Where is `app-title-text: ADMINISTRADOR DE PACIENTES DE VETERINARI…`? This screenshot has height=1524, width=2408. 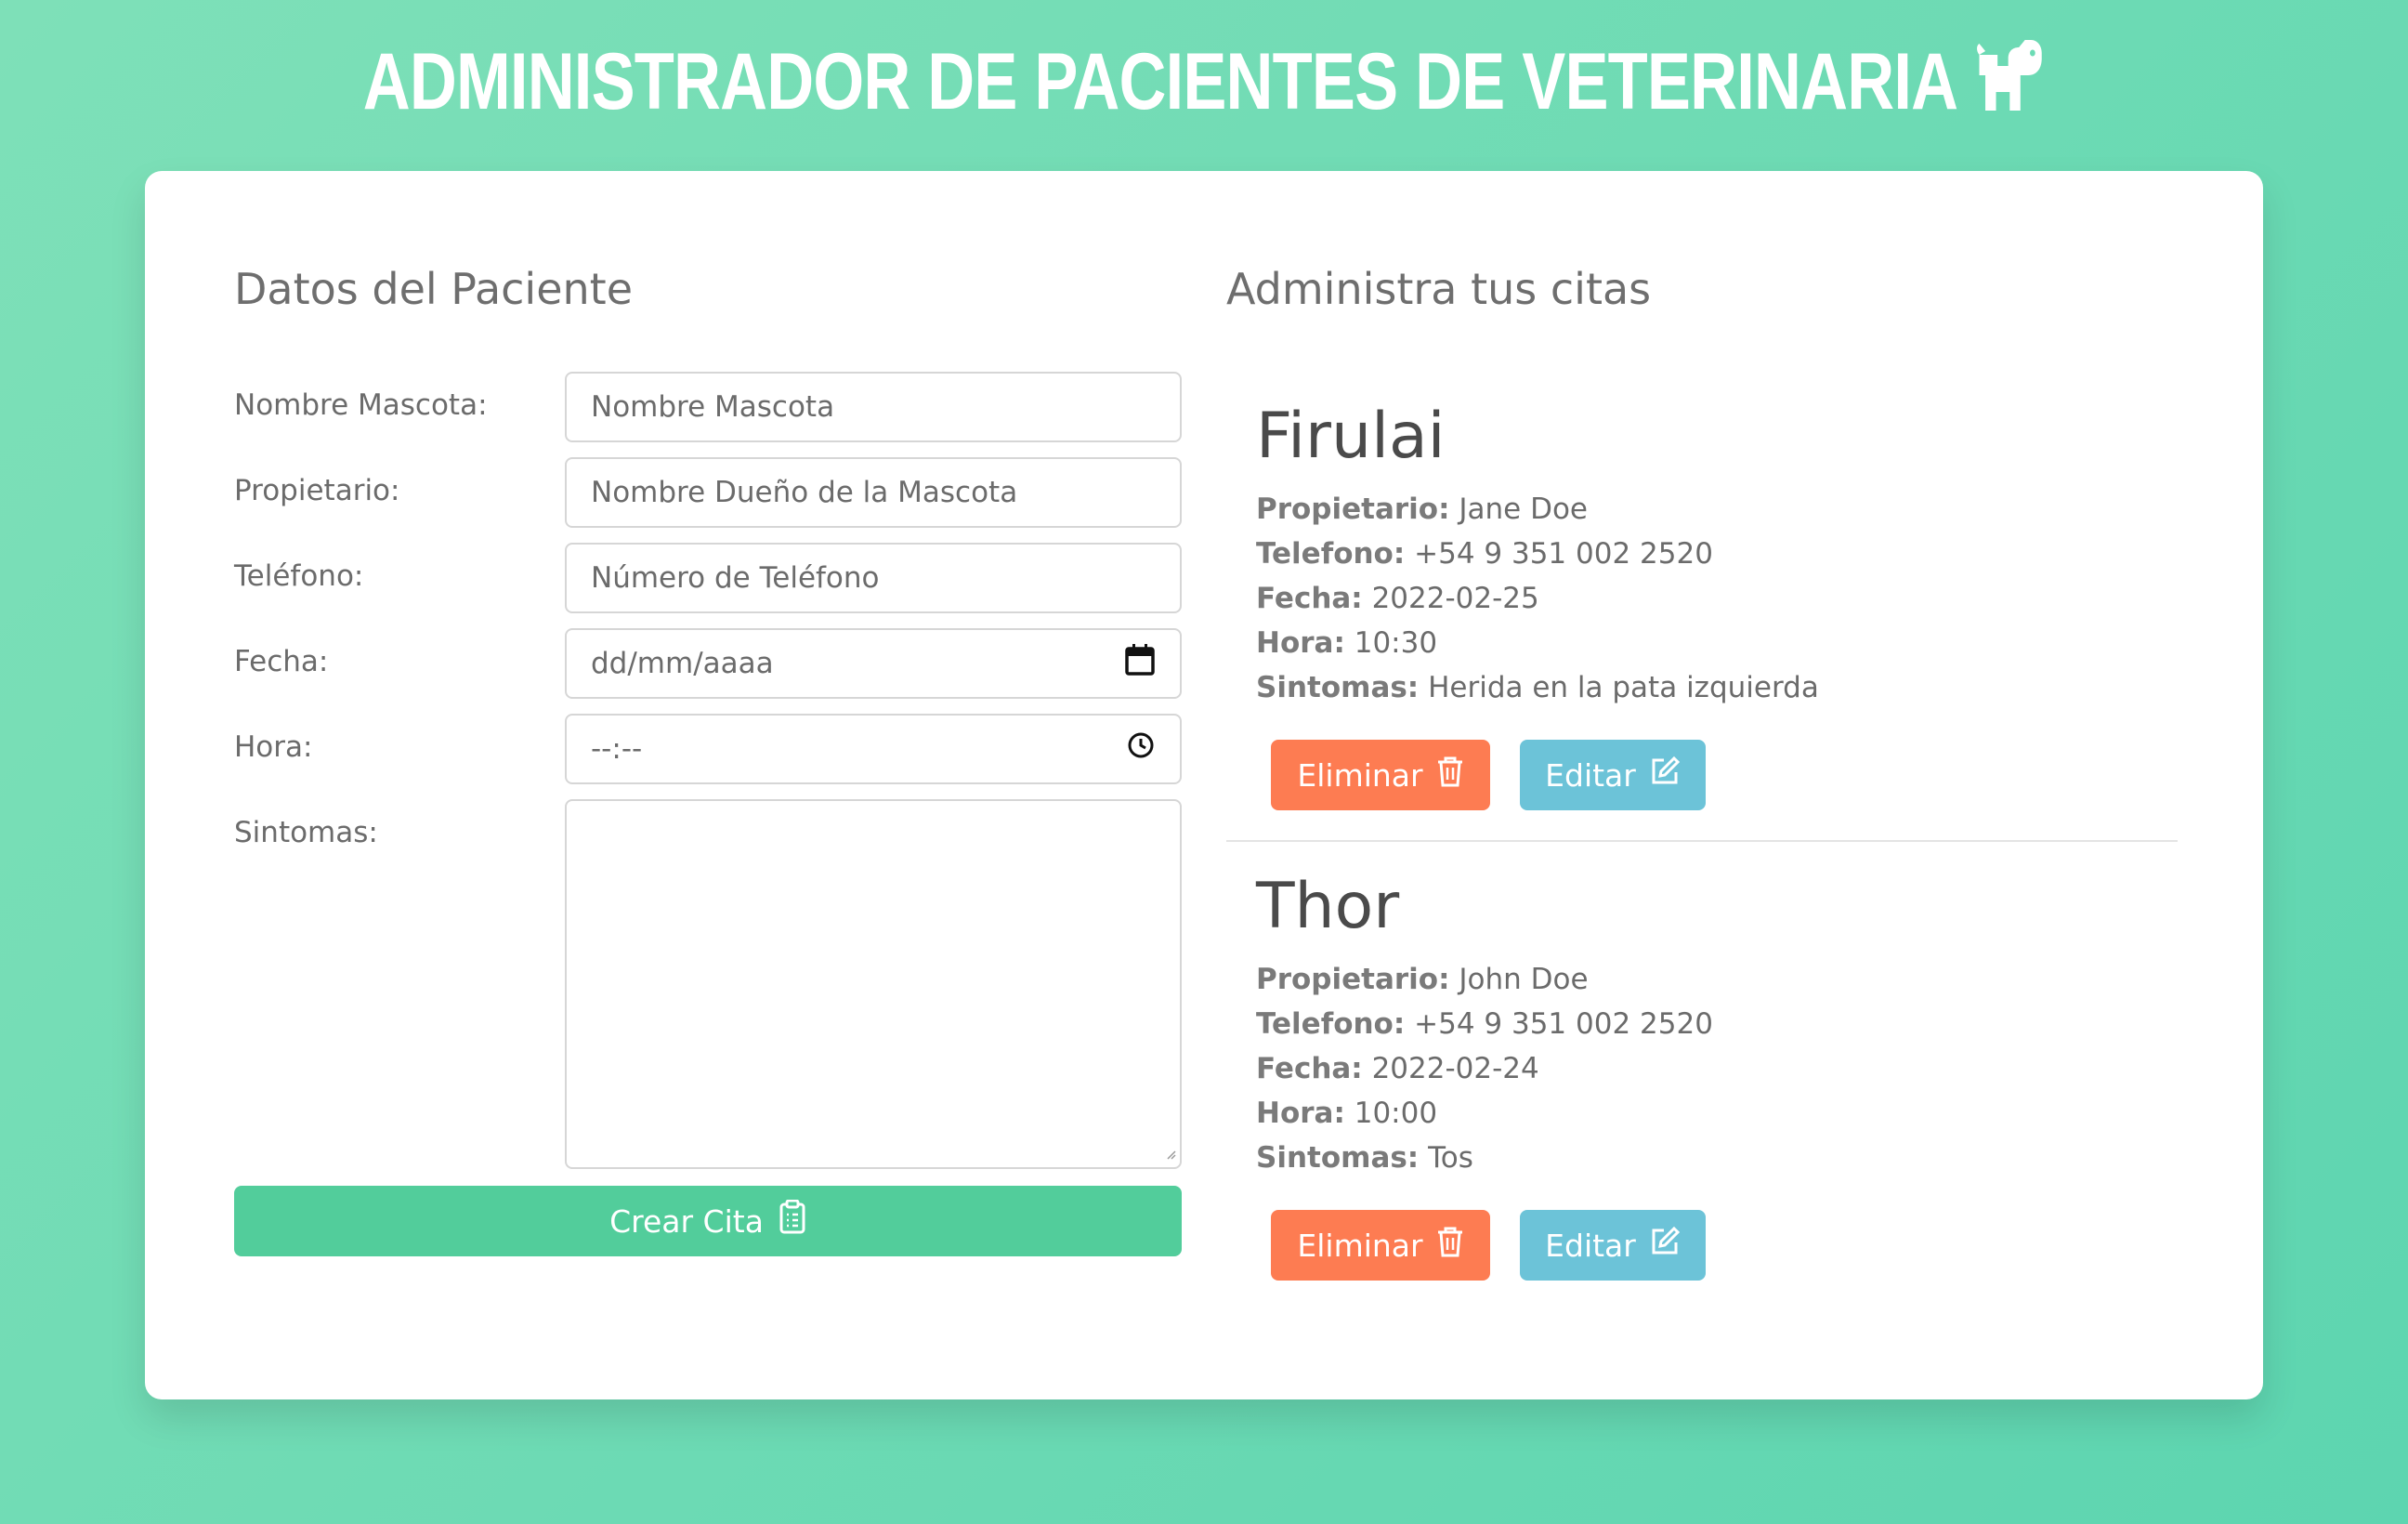
app-title-text: ADMINISTRADOR DE PACIENTES DE VETERINARI… is located at coordinates (1160, 81).